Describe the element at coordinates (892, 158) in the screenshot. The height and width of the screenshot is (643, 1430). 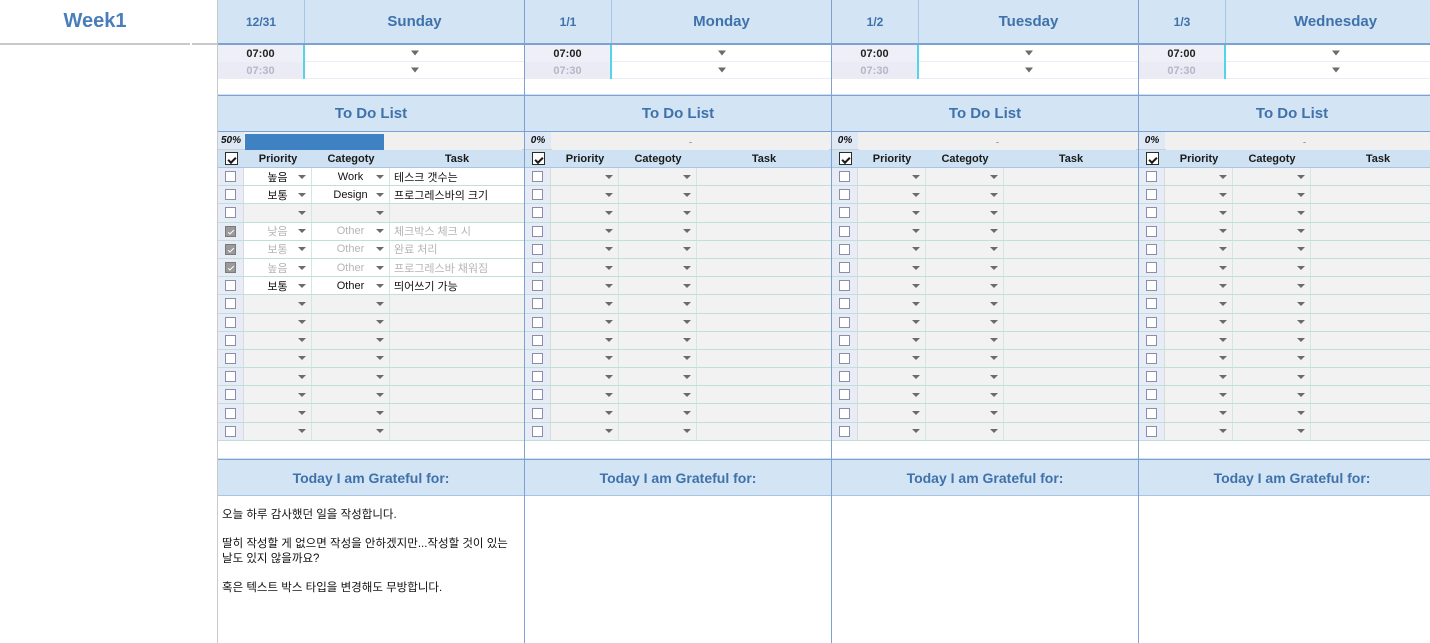
I see `column-header-priority: Priority` at that location.